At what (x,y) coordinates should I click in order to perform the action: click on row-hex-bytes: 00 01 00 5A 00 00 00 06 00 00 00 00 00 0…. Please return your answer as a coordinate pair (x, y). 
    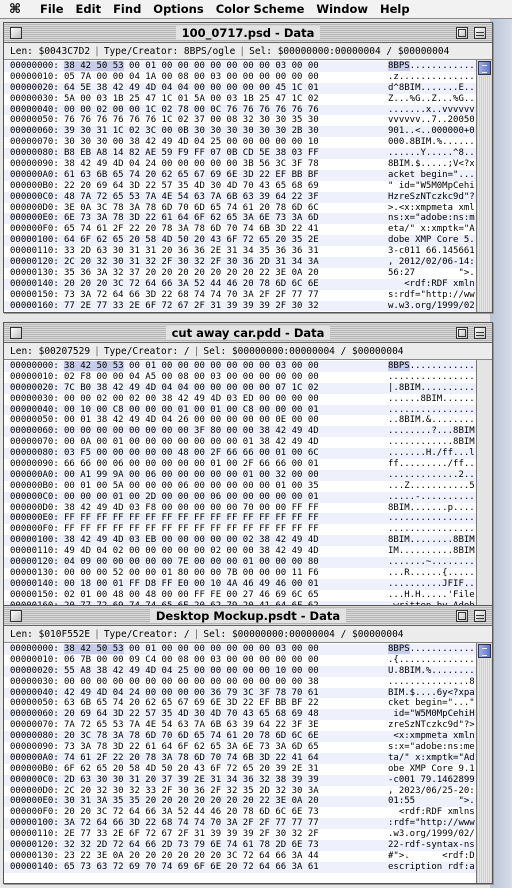
    Looking at the image, I should click on (226, 486).